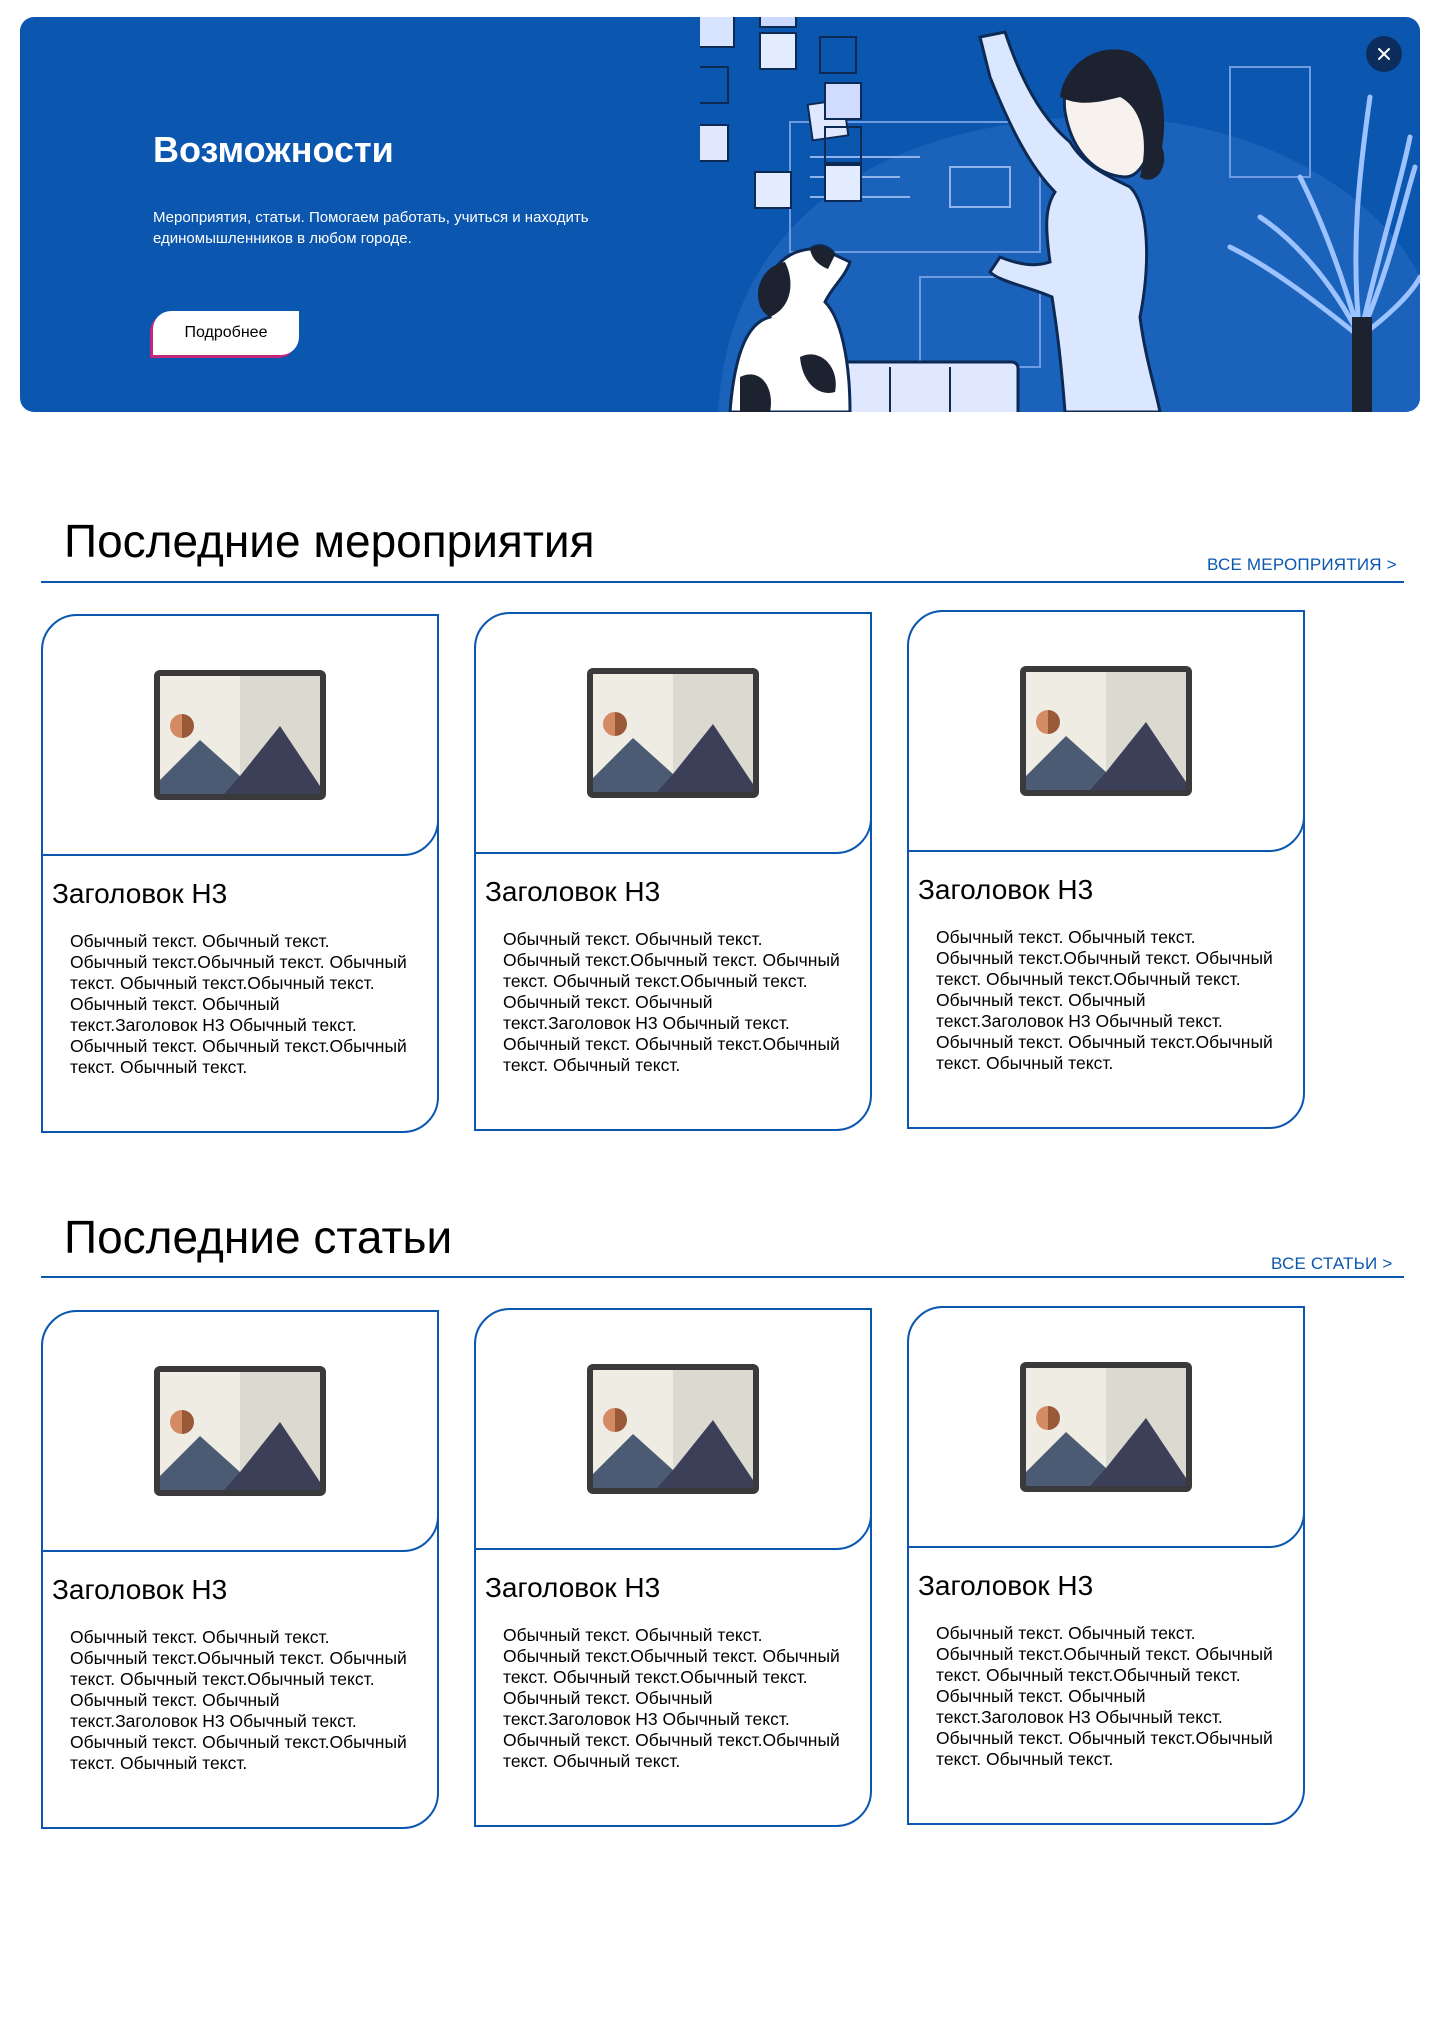  Describe the element at coordinates (1060, 214) in the screenshot. I see `hero-illustration` at that location.